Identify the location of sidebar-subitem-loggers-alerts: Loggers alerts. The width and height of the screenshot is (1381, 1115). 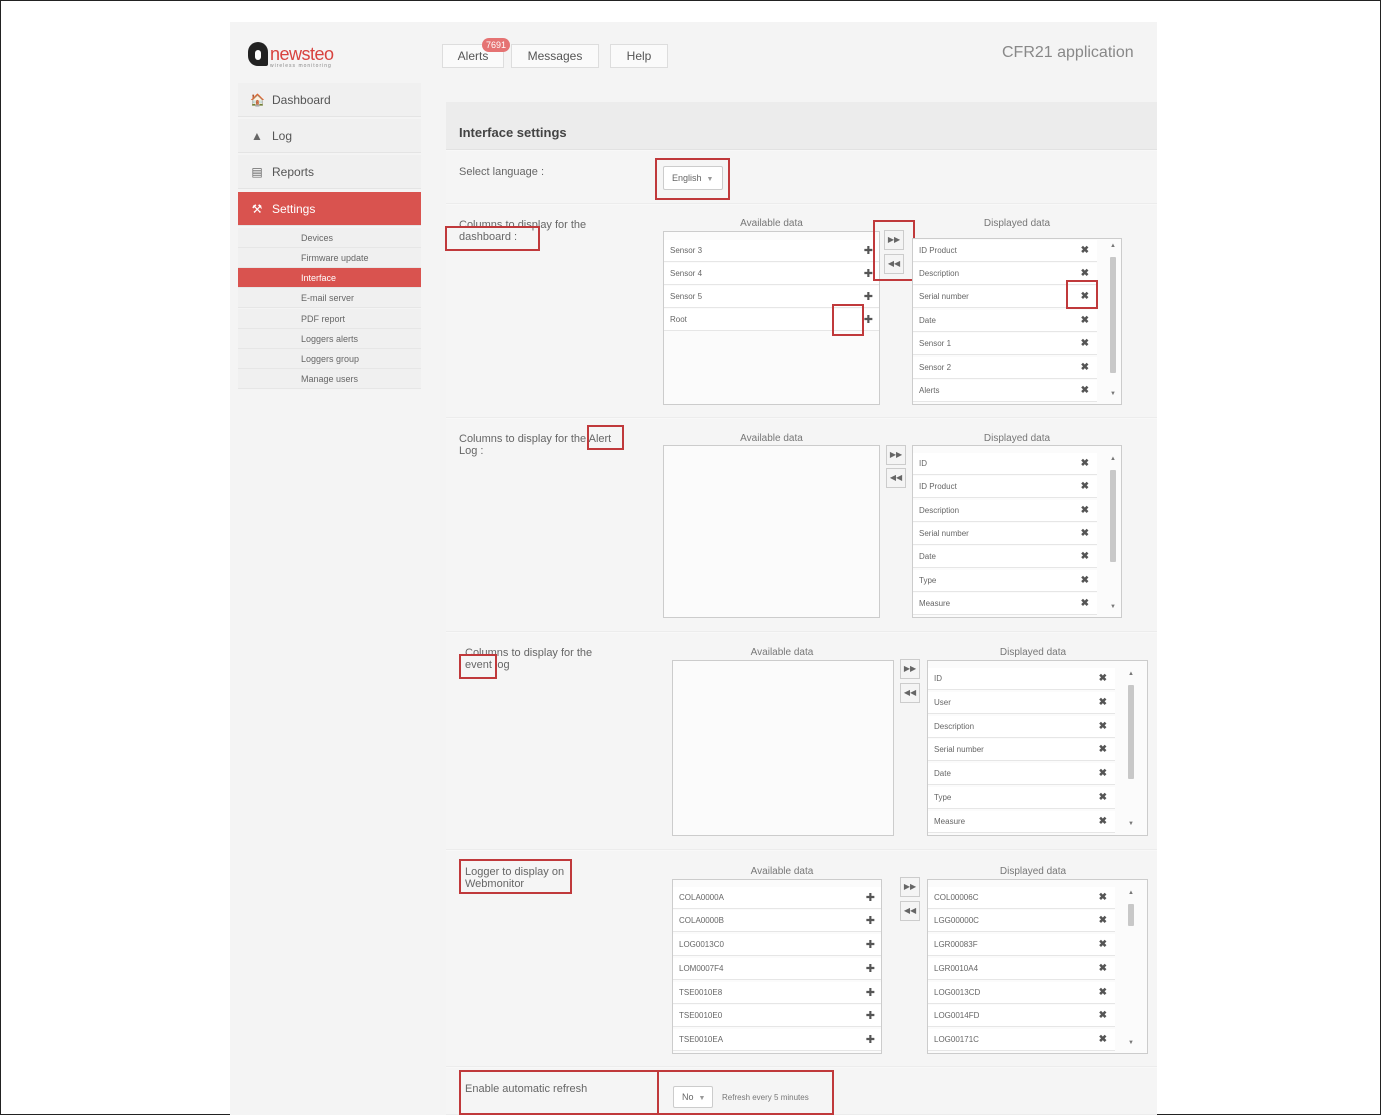
(329, 339).